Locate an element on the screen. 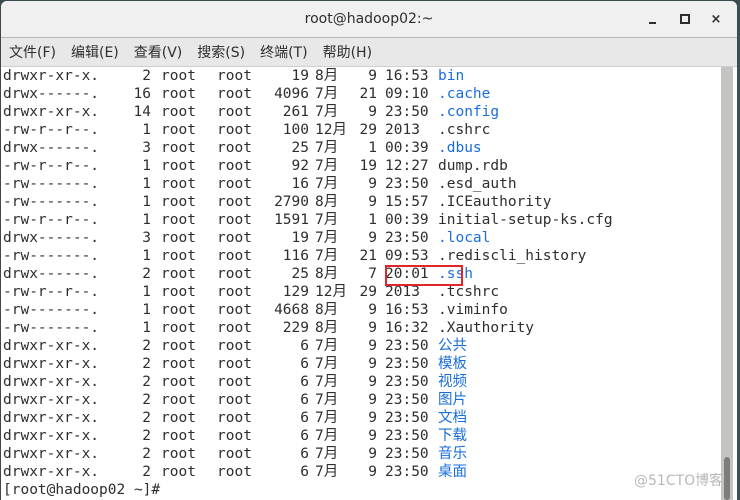  listing-row: -rw-------. 1 root root 16 7月 9 23:50 .esd_auth is located at coordinates (361, 184).